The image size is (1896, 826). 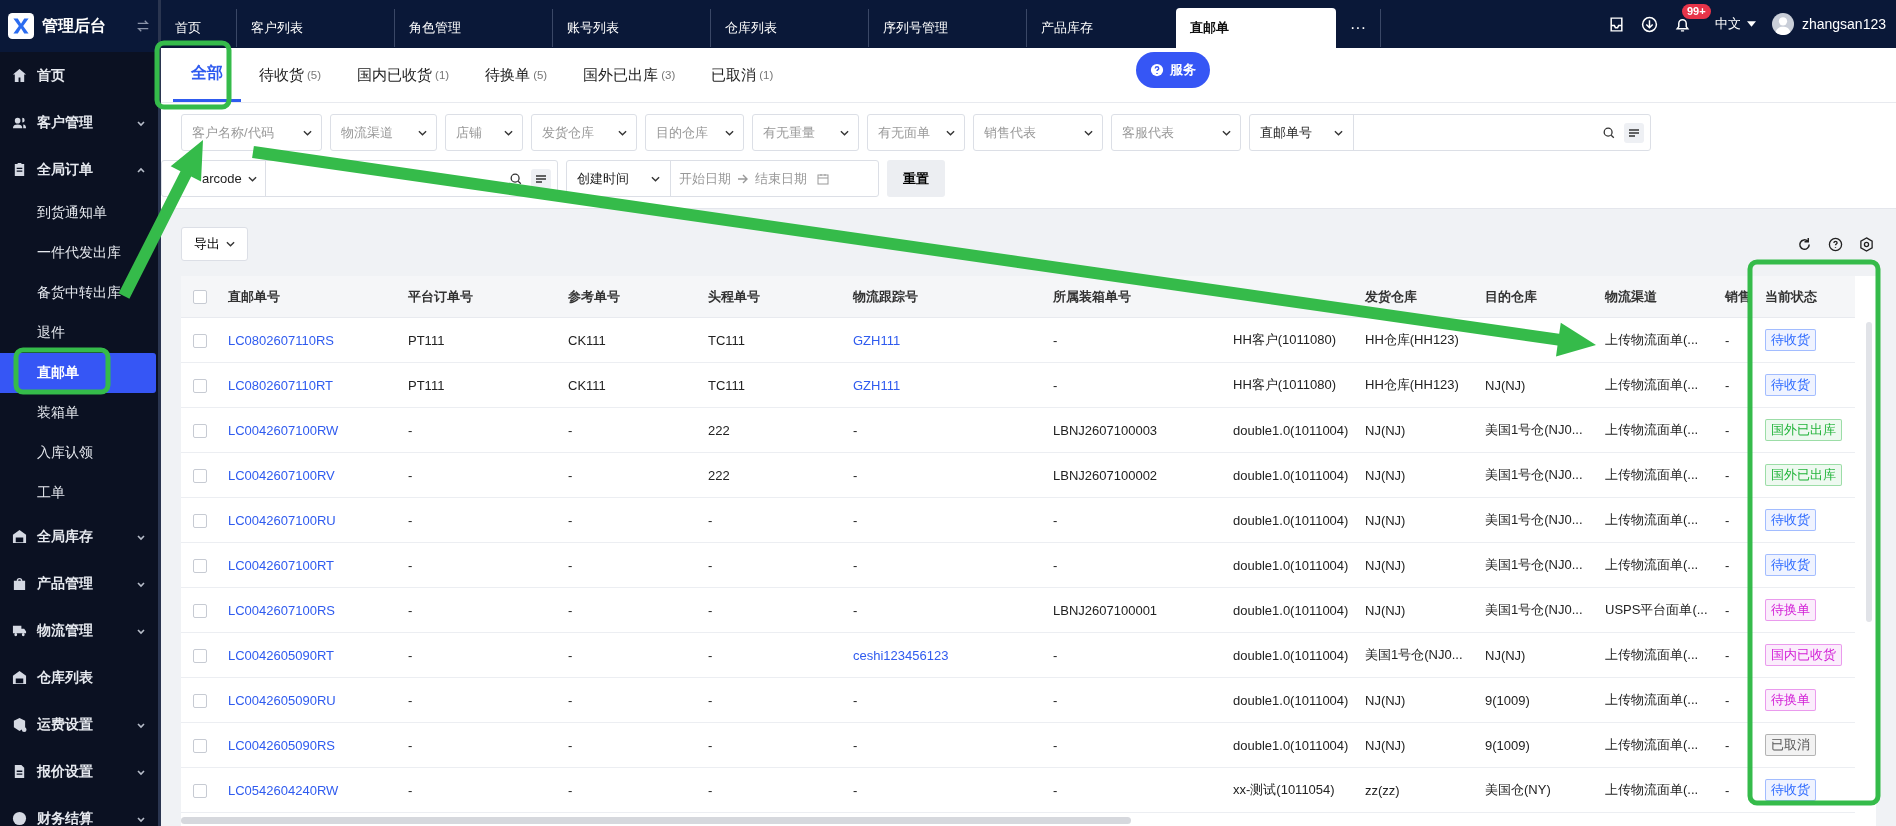 I want to click on refresh-icon, so click(x=1804, y=244).